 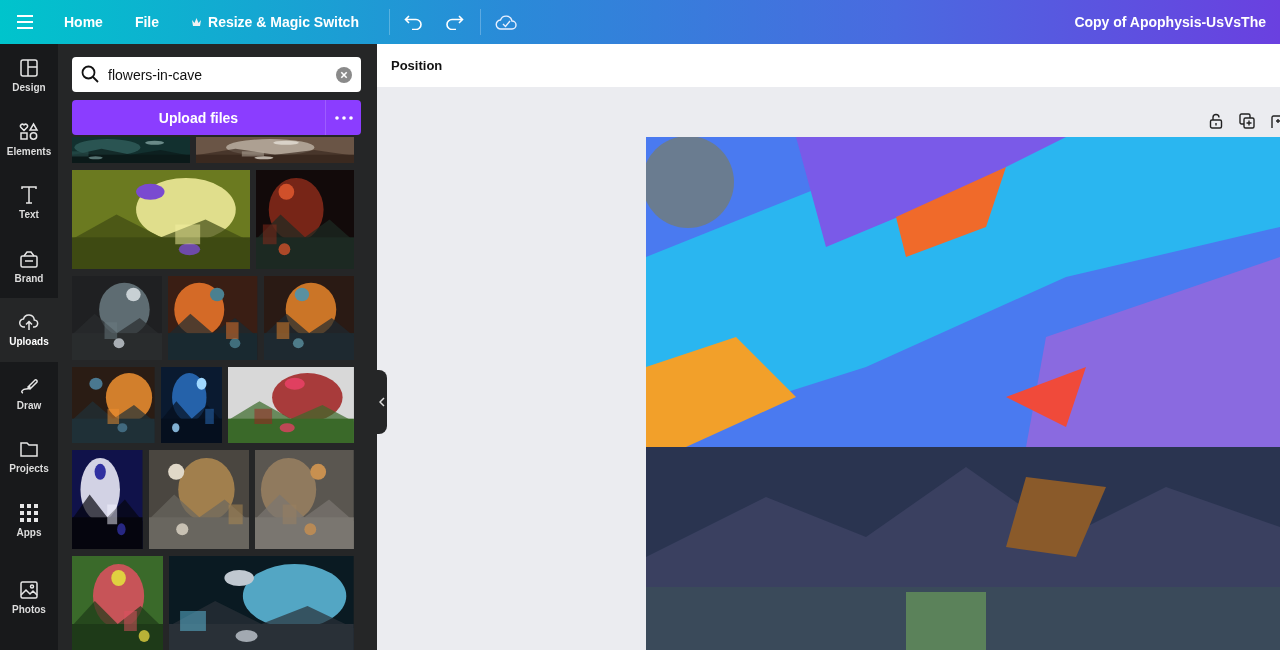 What do you see at coordinates (413, 22) in the screenshot?
I see `undo-icon` at bounding box center [413, 22].